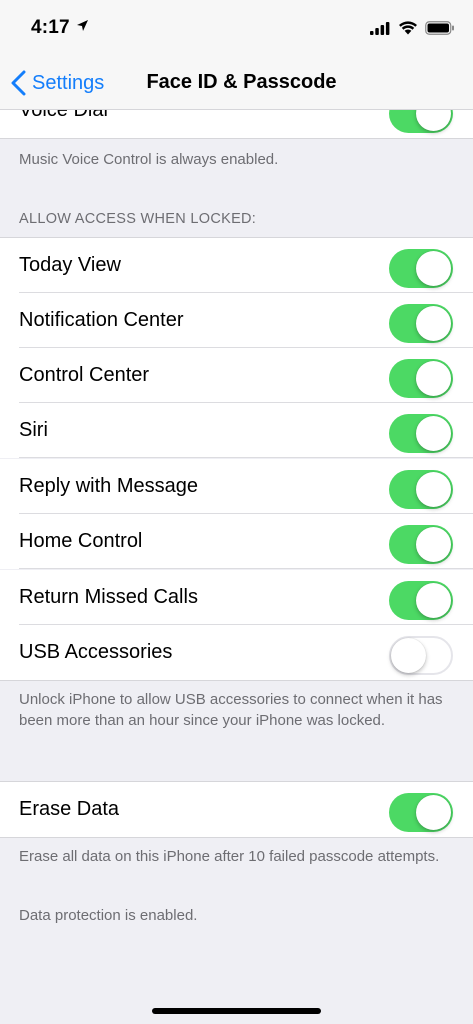 Image resolution: width=473 pixels, height=1024 pixels. What do you see at coordinates (236, 28) in the screenshot?
I see `status-bar: 4:17` at bounding box center [236, 28].